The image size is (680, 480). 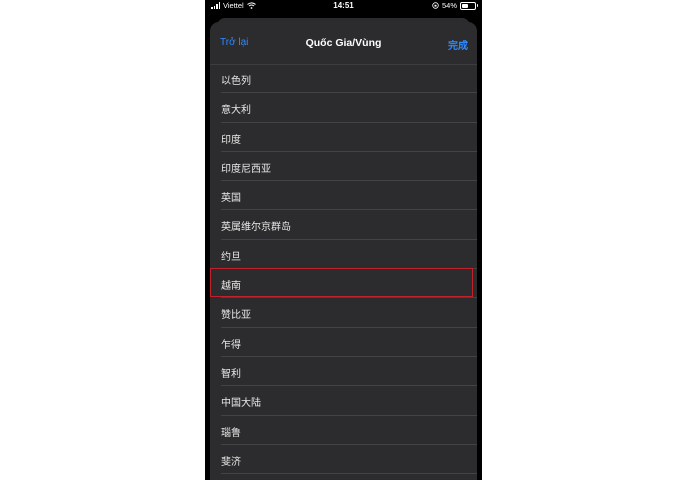 I want to click on page-title: Quốc Gia/Vùng, so click(x=343, y=43).